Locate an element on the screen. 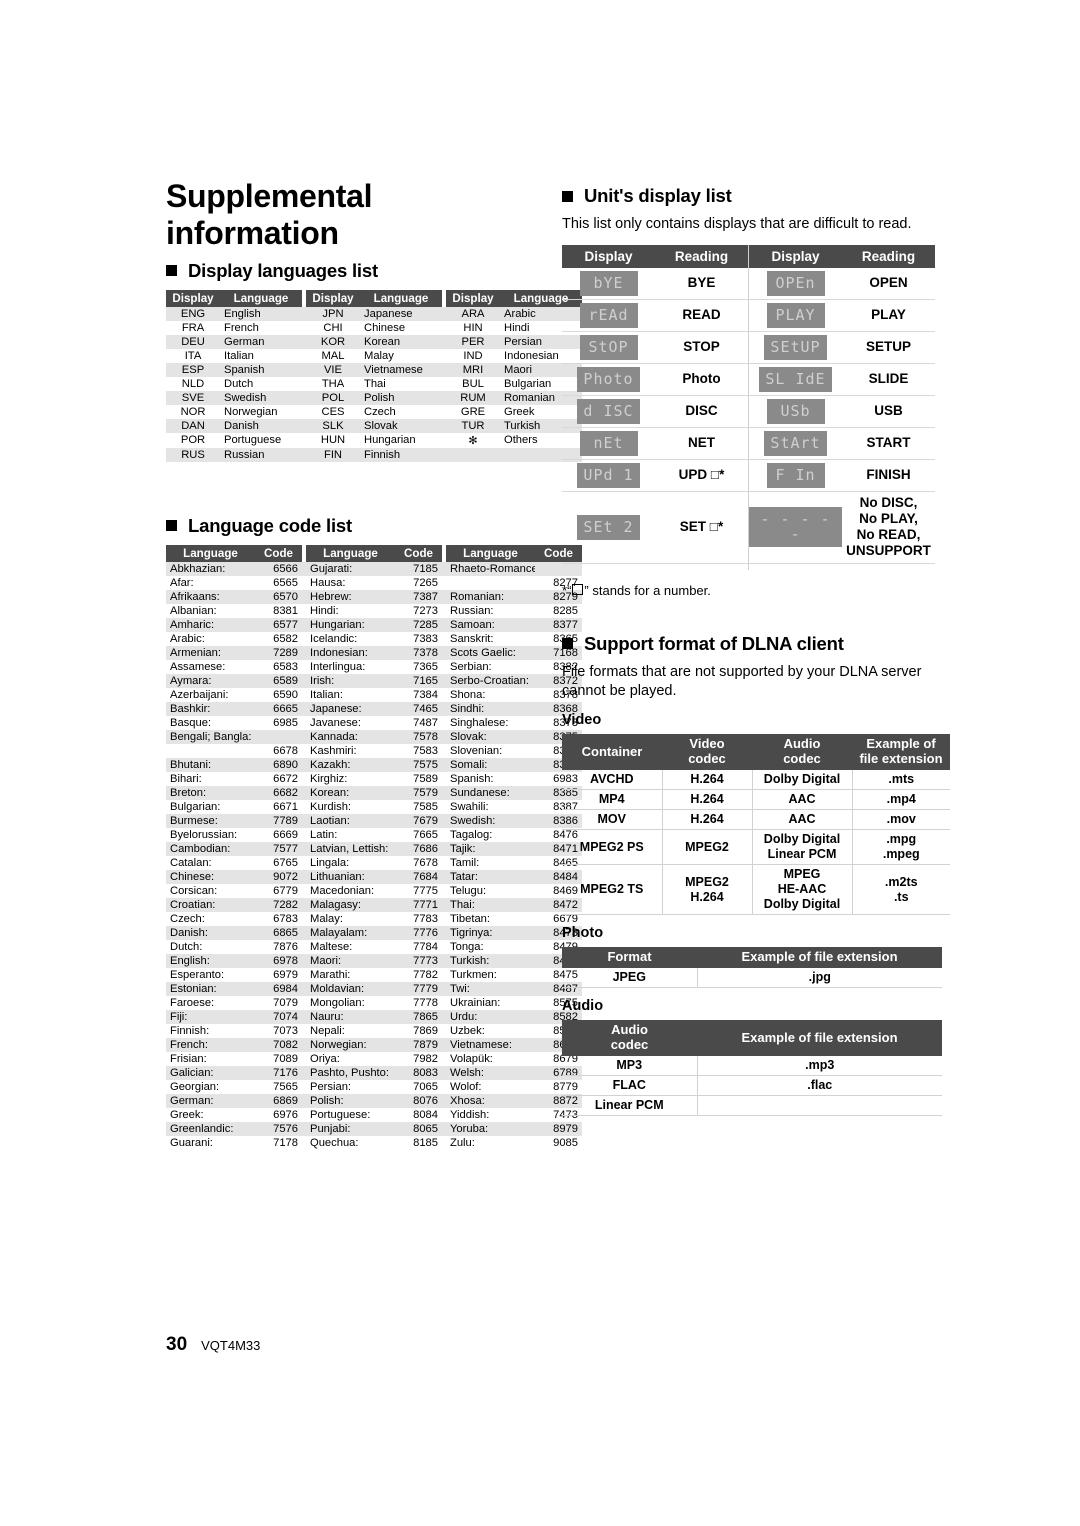 The width and height of the screenshot is (1080, 1526). language-code-cell: 7073 is located at coordinates (285, 1030).